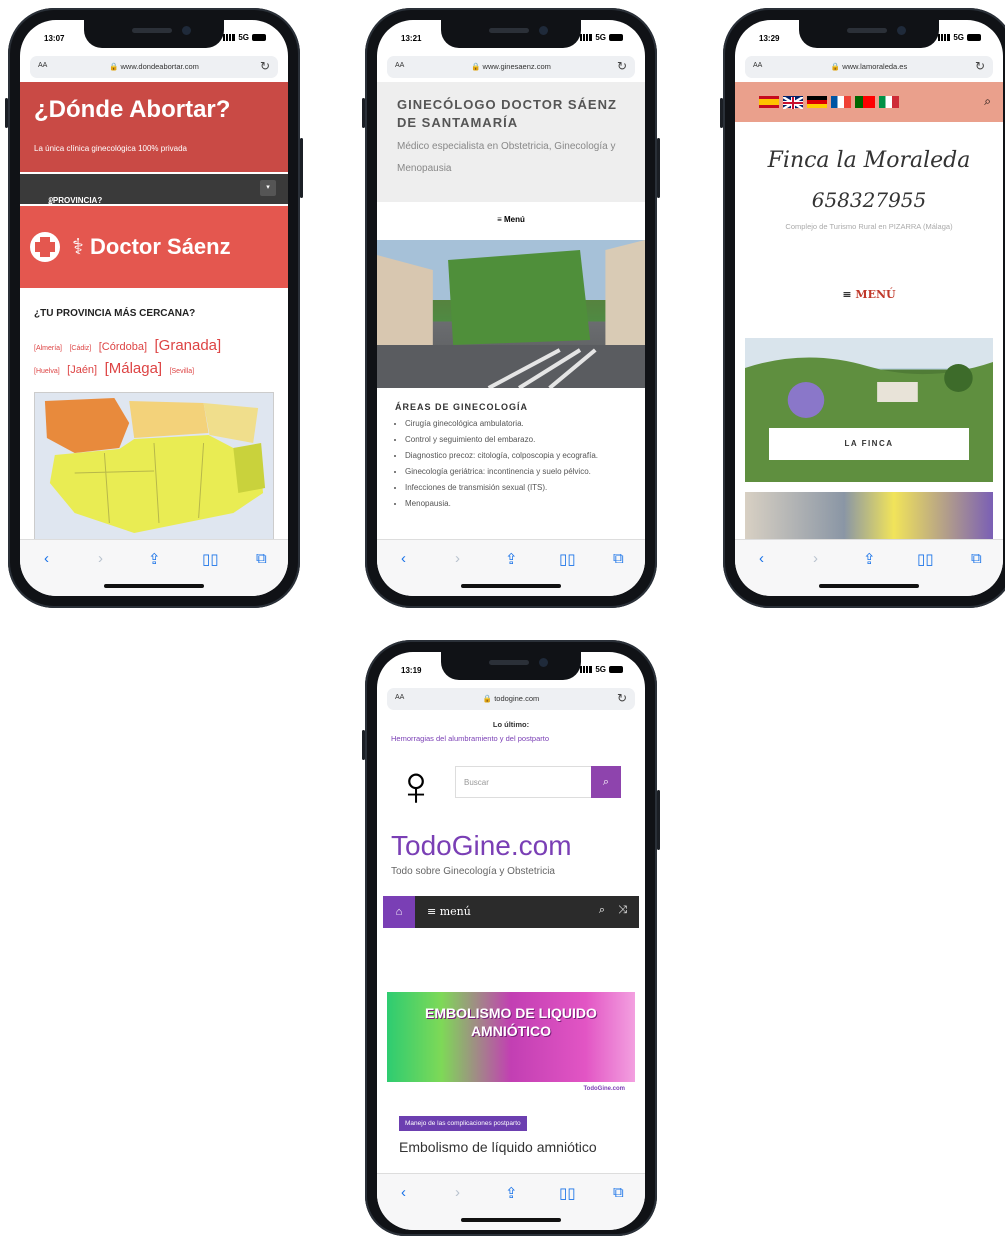  What do you see at coordinates (132, 110) in the screenshot?
I see `site-title: ¿Dónde Abortar?` at bounding box center [132, 110].